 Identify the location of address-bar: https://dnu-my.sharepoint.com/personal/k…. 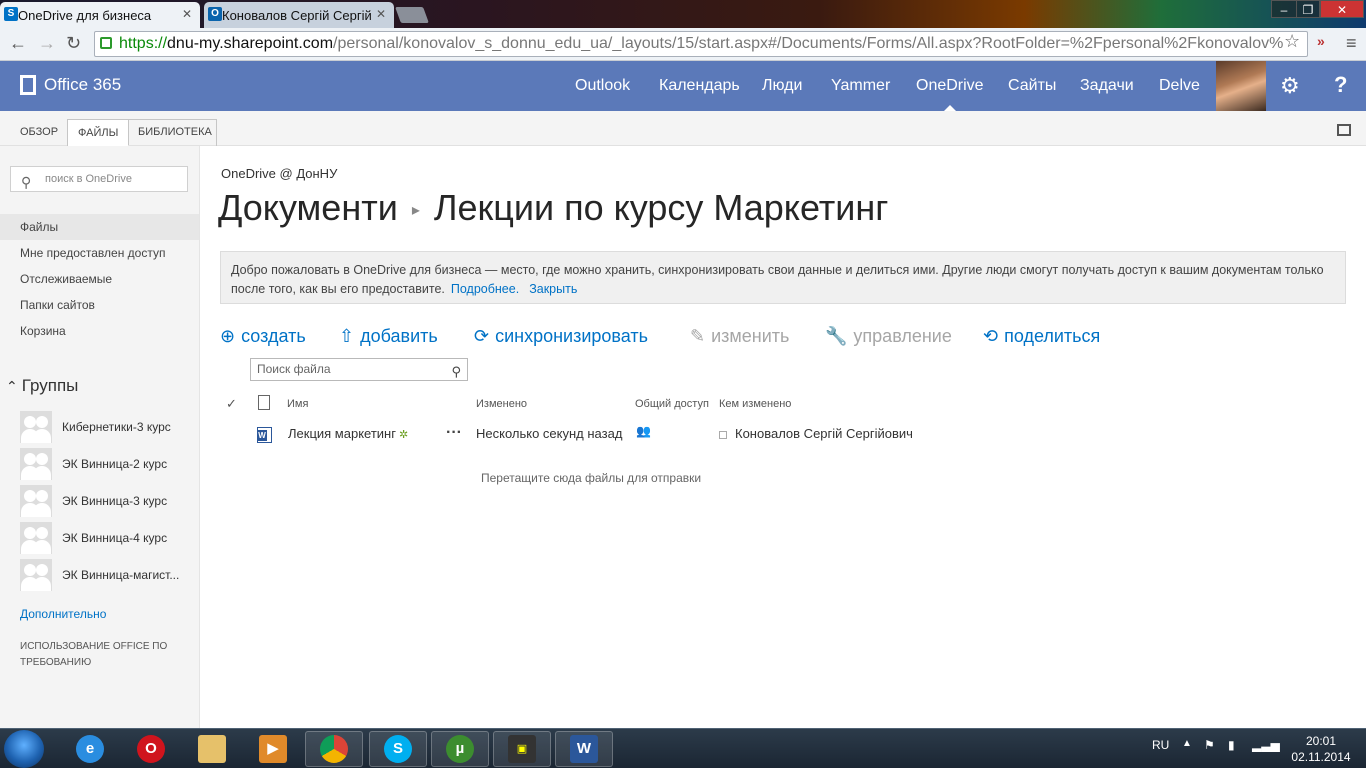
(701, 44).